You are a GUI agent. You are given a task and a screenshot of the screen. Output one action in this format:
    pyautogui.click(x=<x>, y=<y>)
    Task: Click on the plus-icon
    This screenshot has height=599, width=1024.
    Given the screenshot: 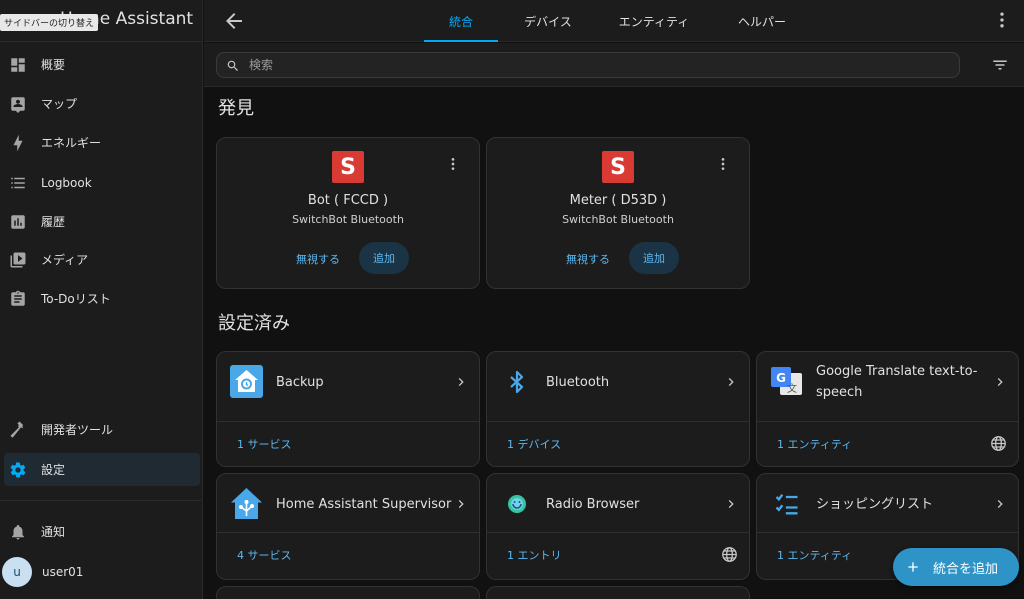 What is the action you would take?
    pyautogui.click(x=913, y=567)
    